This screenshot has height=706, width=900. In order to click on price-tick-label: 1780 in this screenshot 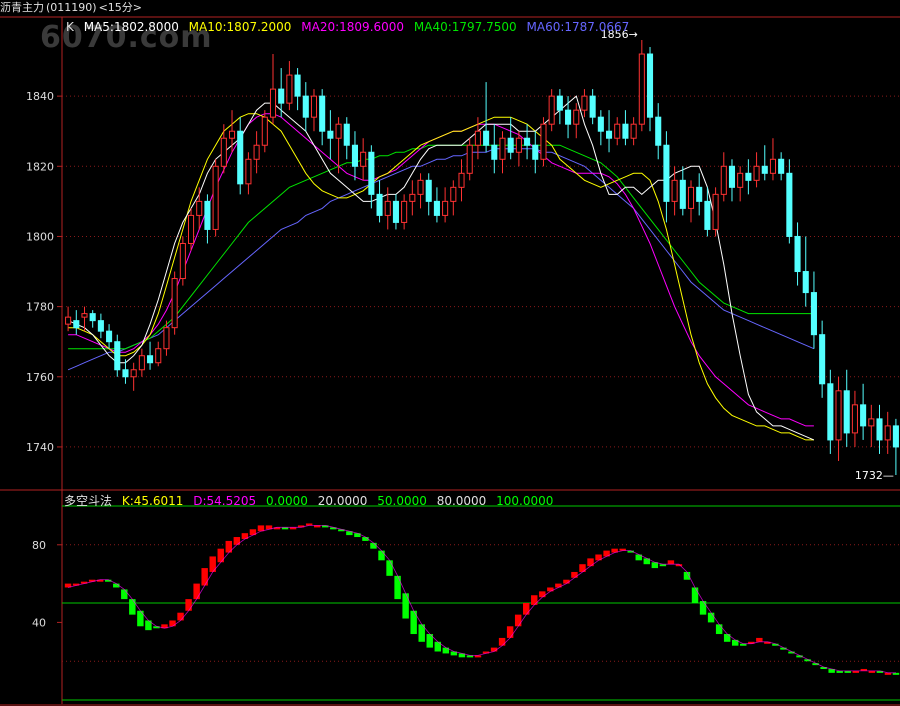, I will do `click(40, 307)`.